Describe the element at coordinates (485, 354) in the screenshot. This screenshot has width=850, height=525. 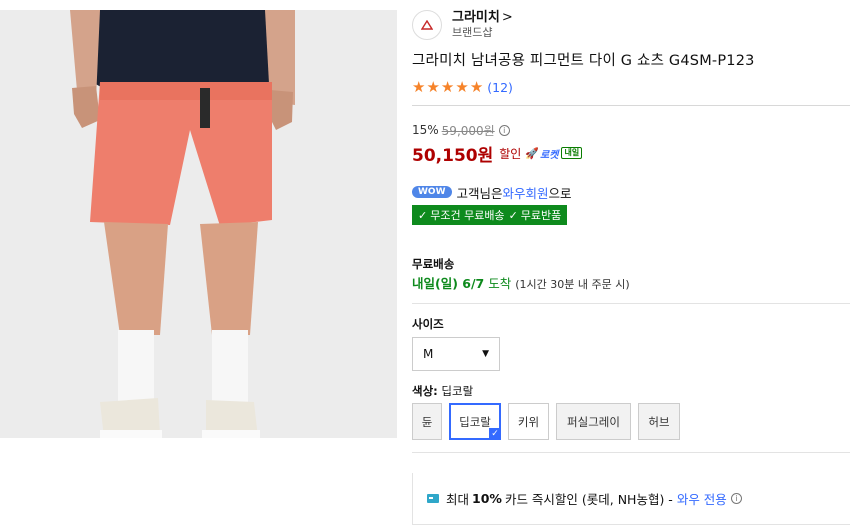
I see `caret-down-icon: ▼` at that location.